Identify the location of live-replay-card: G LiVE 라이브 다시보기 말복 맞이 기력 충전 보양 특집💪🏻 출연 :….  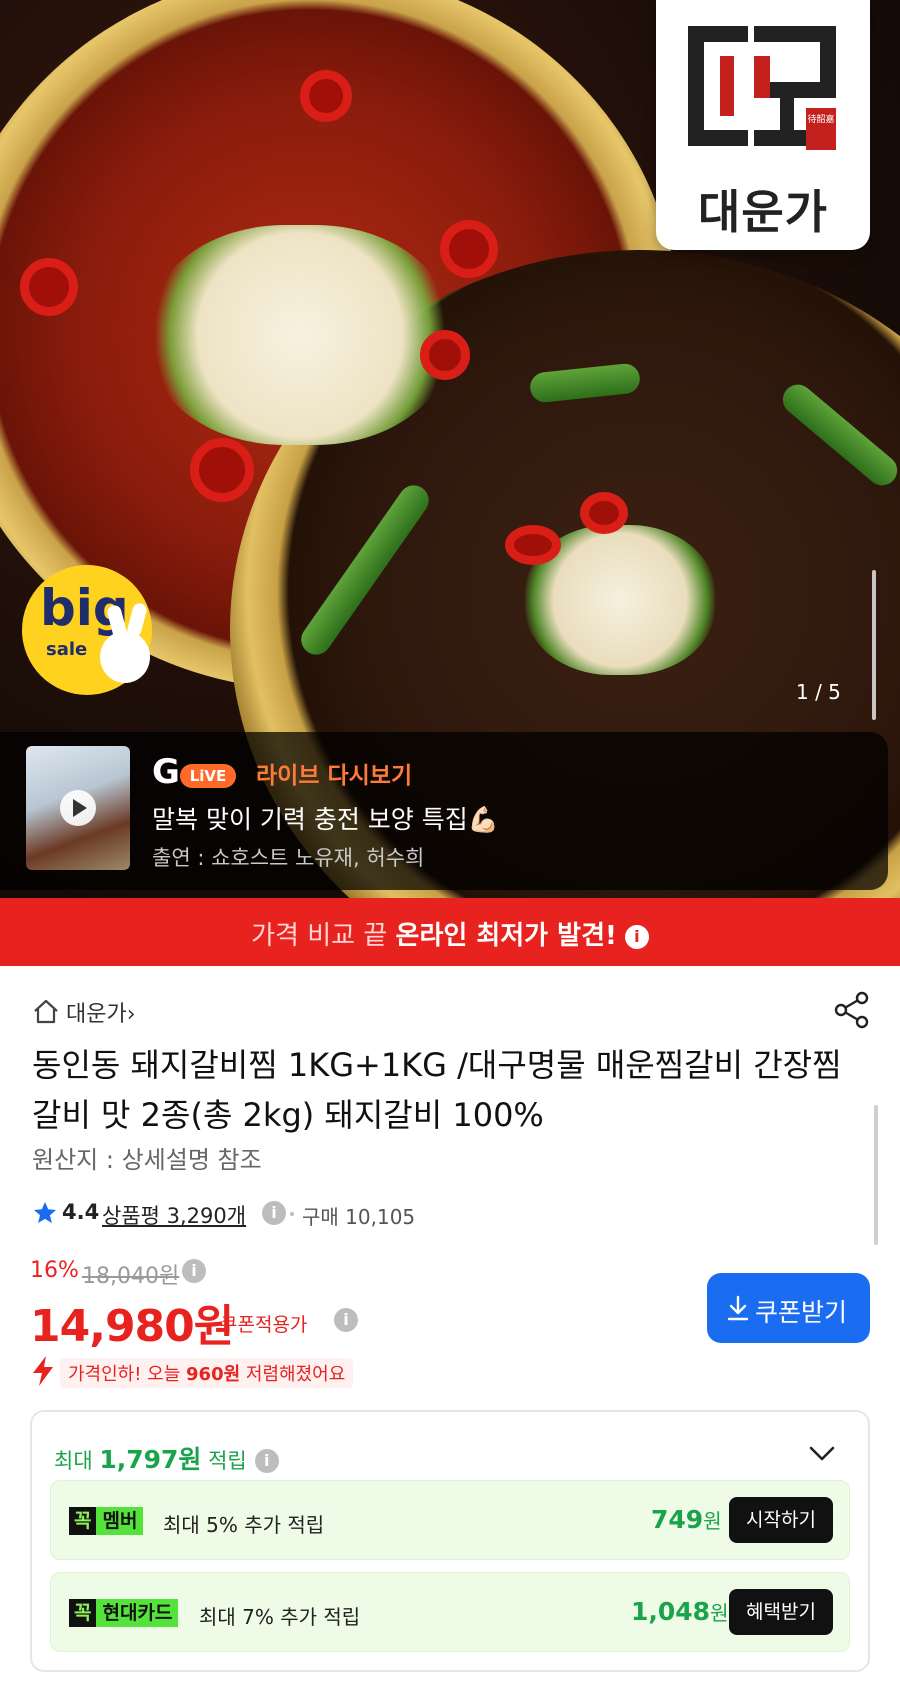
(444, 811).